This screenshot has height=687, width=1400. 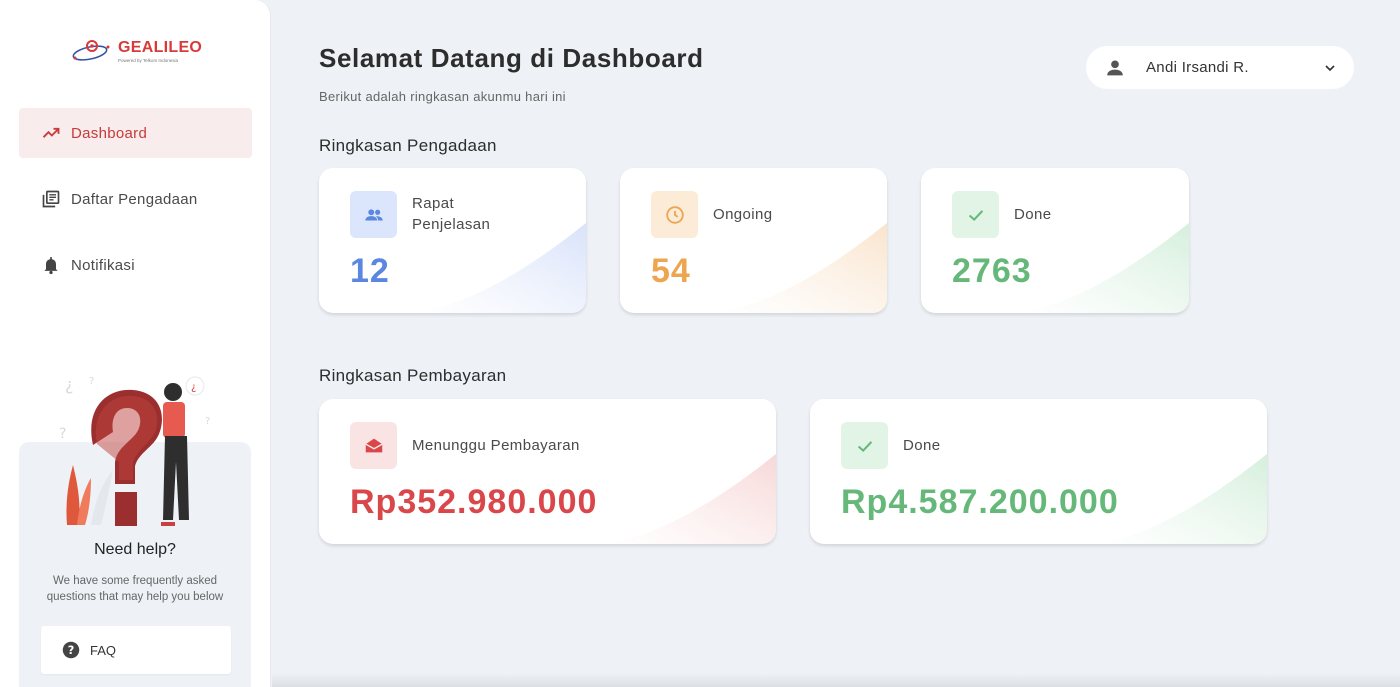 I want to click on people-icon, so click(x=373, y=214).